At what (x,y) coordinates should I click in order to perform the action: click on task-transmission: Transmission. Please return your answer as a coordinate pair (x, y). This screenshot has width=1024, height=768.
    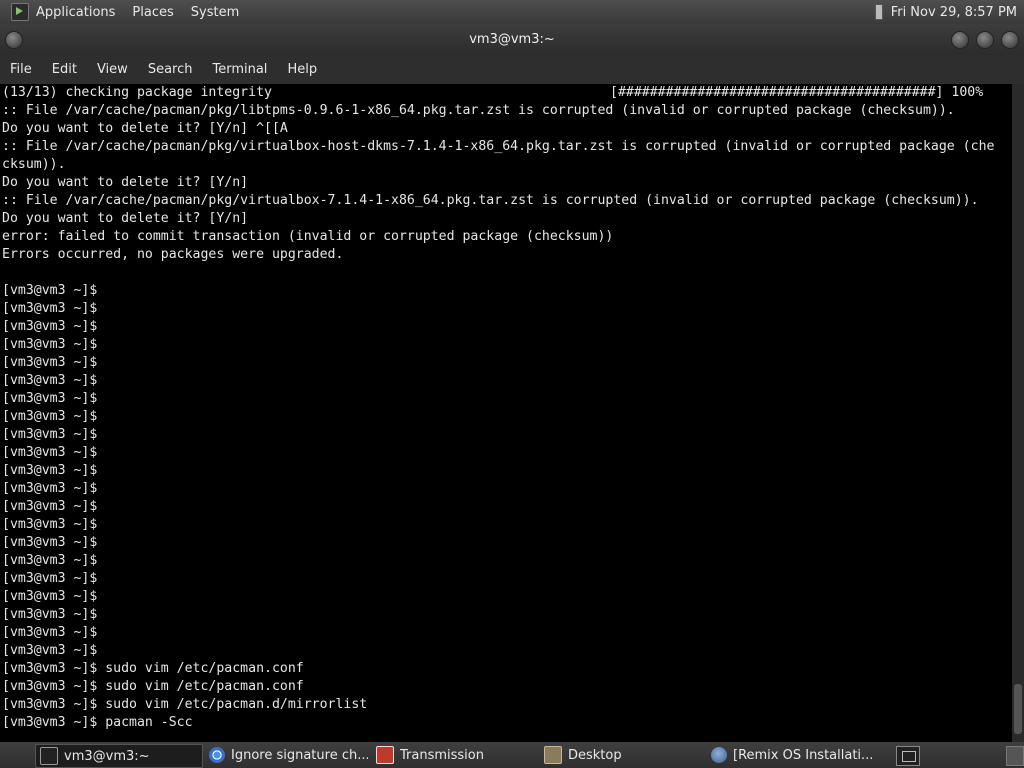
    Looking at the image, I should click on (453, 755).